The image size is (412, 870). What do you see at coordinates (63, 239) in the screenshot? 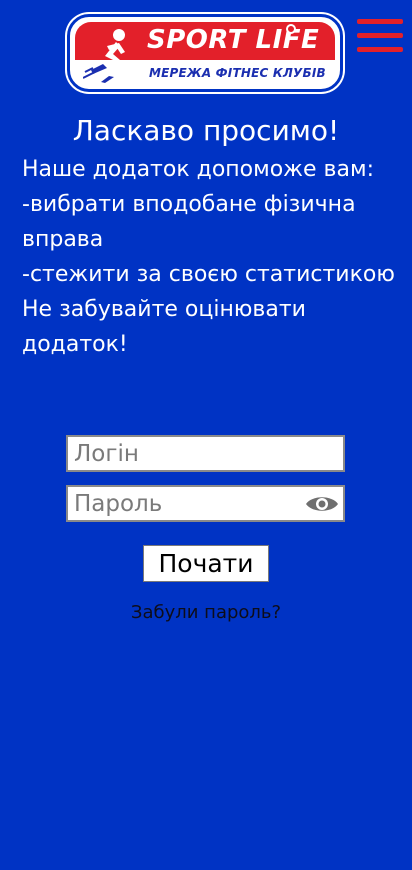
I see `intro-line: вправа` at bounding box center [63, 239].